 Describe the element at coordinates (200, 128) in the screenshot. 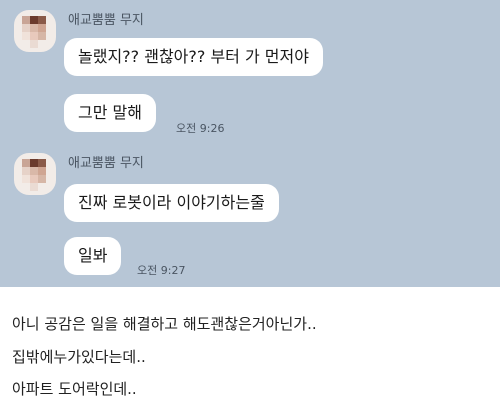

I see `message-timestamp: 오전 9:26` at that location.